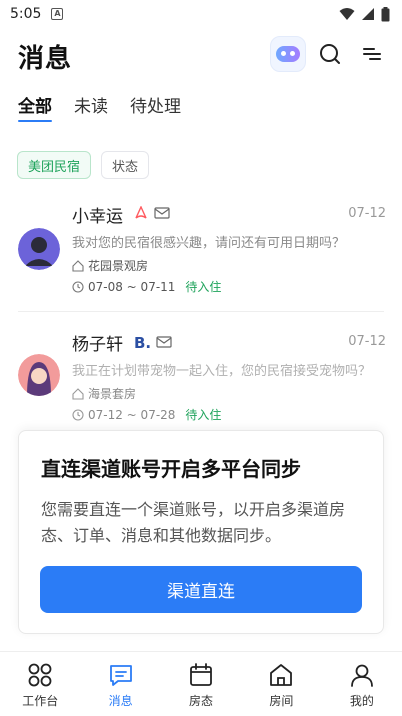  Describe the element at coordinates (201, 56) in the screenshot. I see `header: 消息` at that location.